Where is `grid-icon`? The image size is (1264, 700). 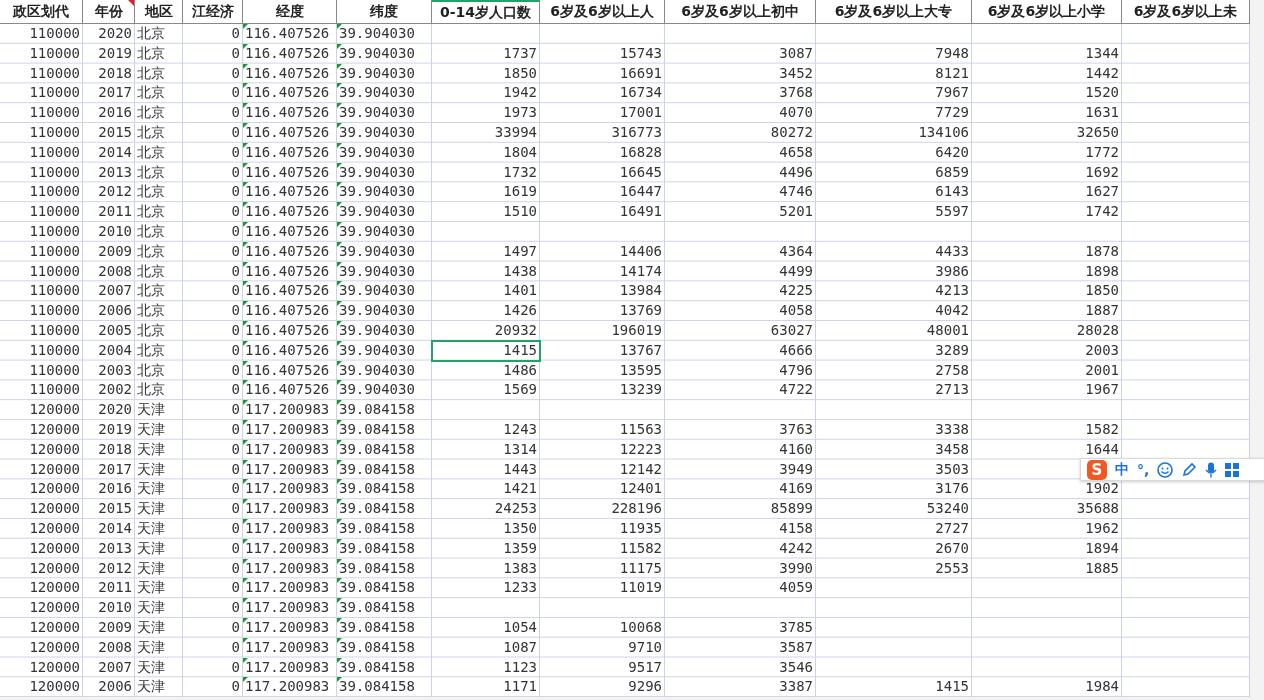
grid-icon is located at coordinates (1232, 469).